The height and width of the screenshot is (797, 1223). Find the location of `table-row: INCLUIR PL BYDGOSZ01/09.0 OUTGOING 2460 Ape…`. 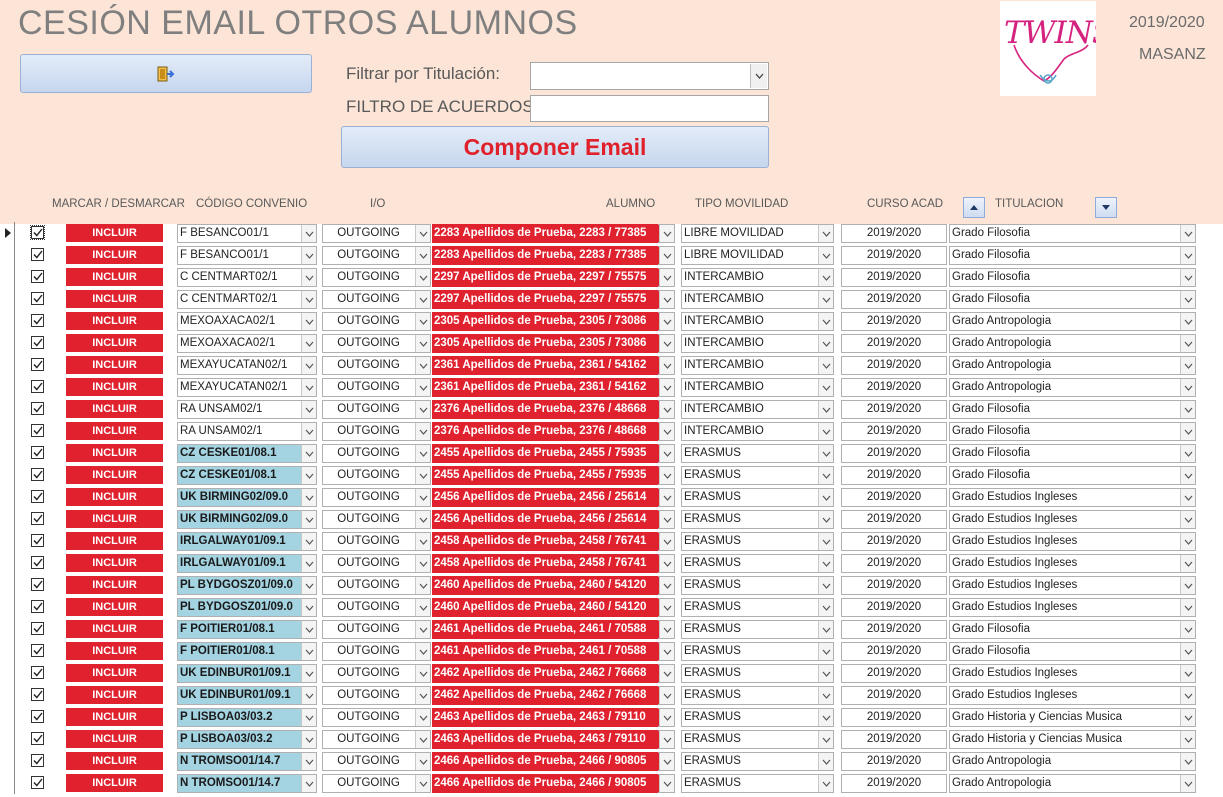

table-row: INCLUIR PL BYDGOSZ01/09.0 OUTGOING 2460 Ape… is located at coordinates (611, 585).